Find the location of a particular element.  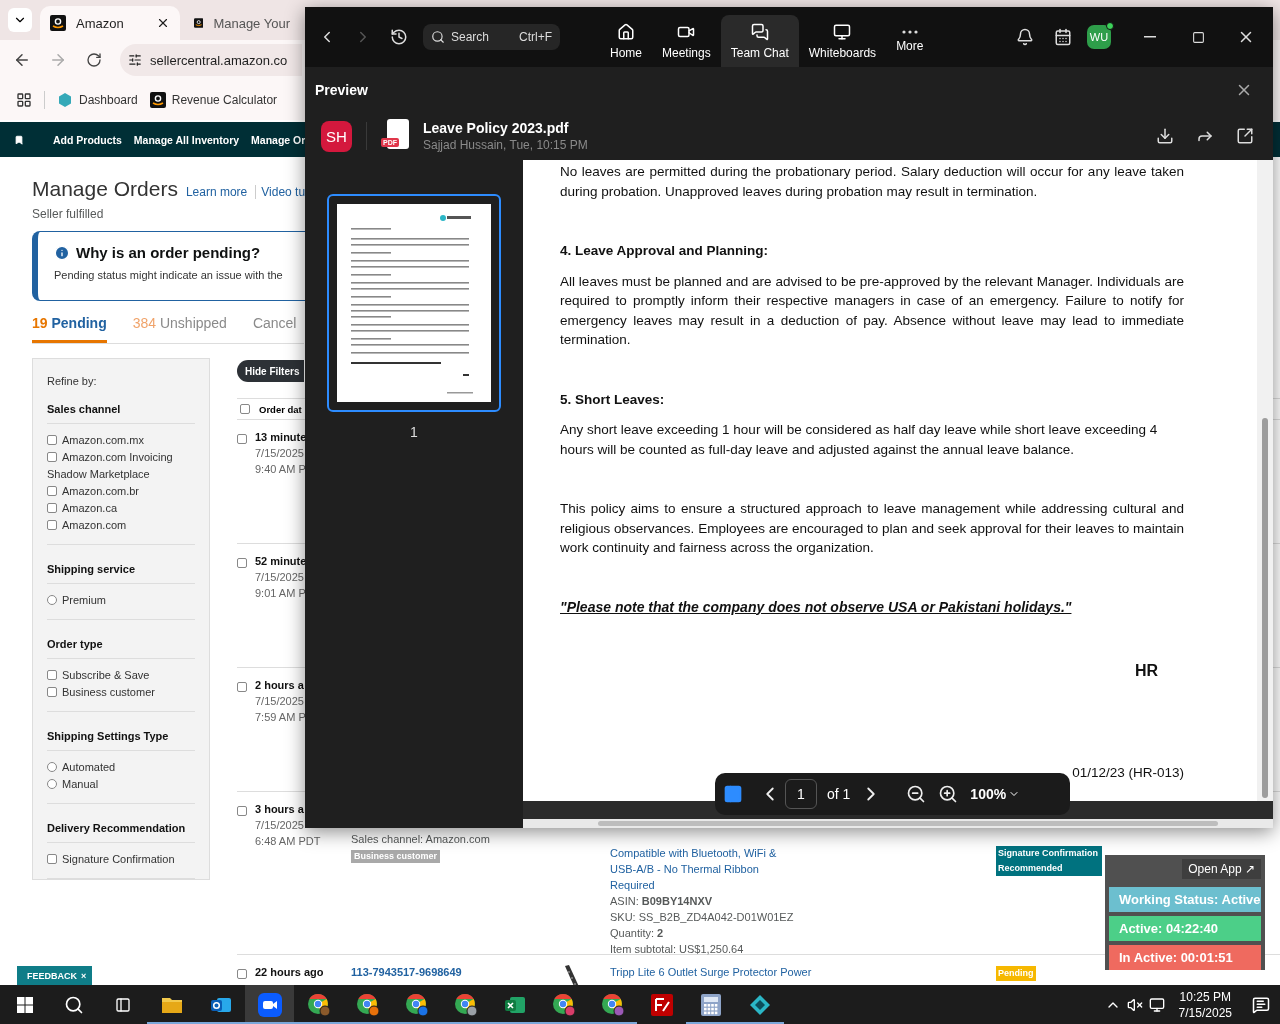

site-settings-icon is located at coordinates (135, 60).